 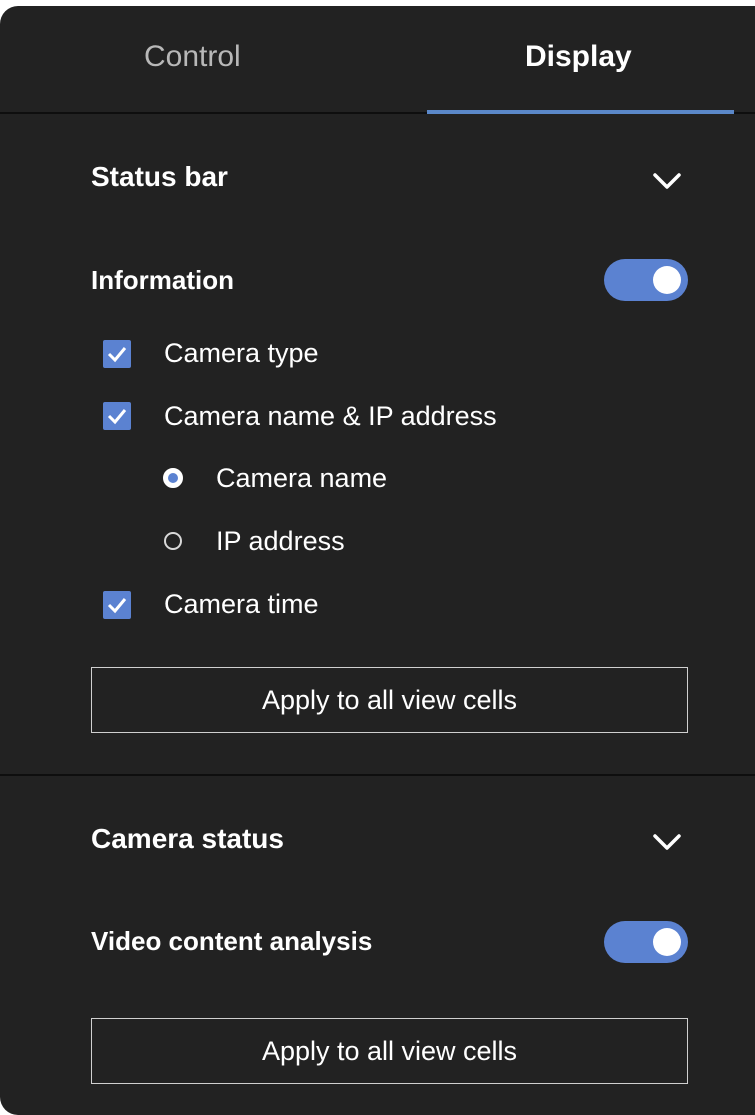 What do you see at coordinates (232, 941) in the screenshot?
I see `video-content-analysis-label: Video content analysis` at bounding box center [232, 941].